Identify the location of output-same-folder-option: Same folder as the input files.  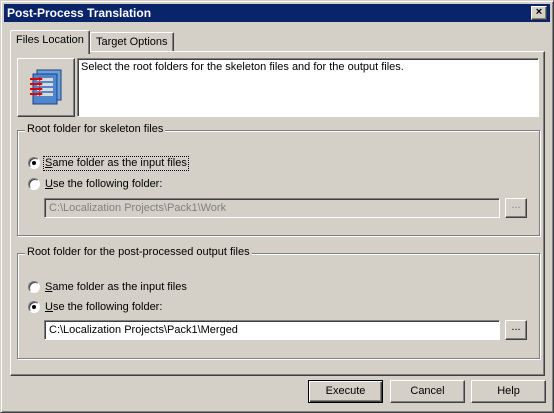
(128, 288).